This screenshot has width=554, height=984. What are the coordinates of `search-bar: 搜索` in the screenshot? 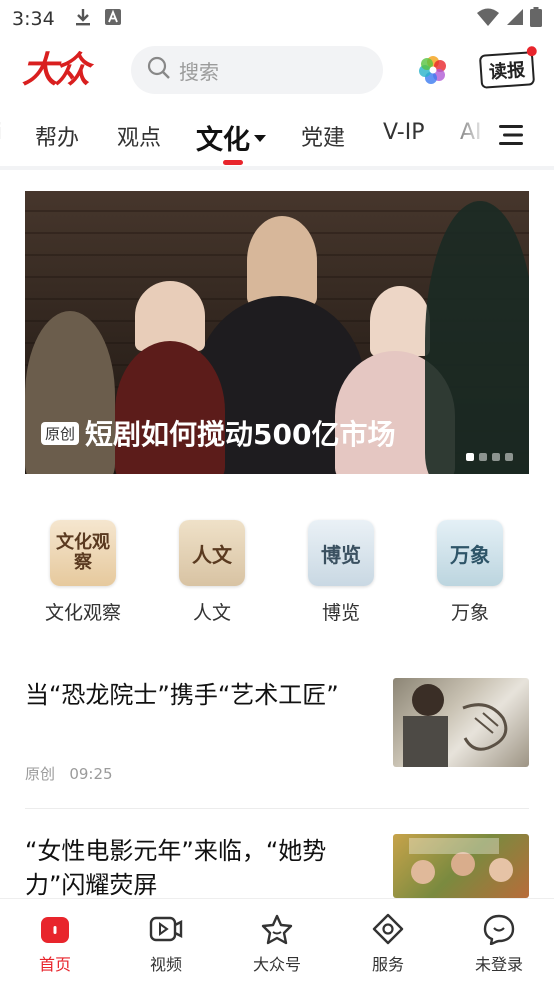 It's located at (257, 70).